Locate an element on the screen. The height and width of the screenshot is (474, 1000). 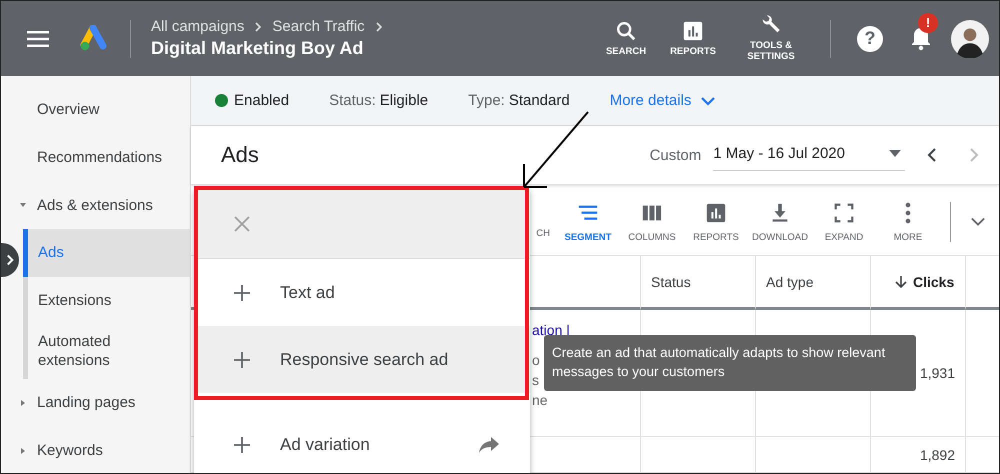
campaign-title: Digital Marketing Boy Ad is located at coordinates (257, 48).